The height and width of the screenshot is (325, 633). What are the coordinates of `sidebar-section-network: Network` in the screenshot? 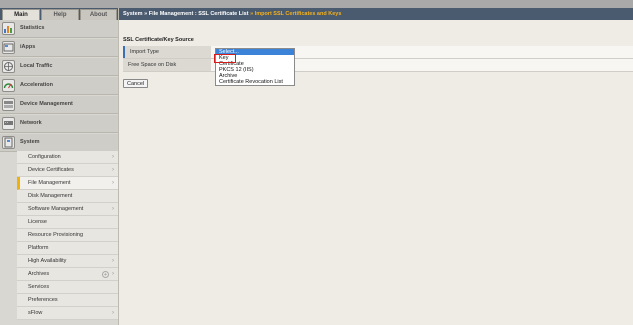 It's located at (59, 124).